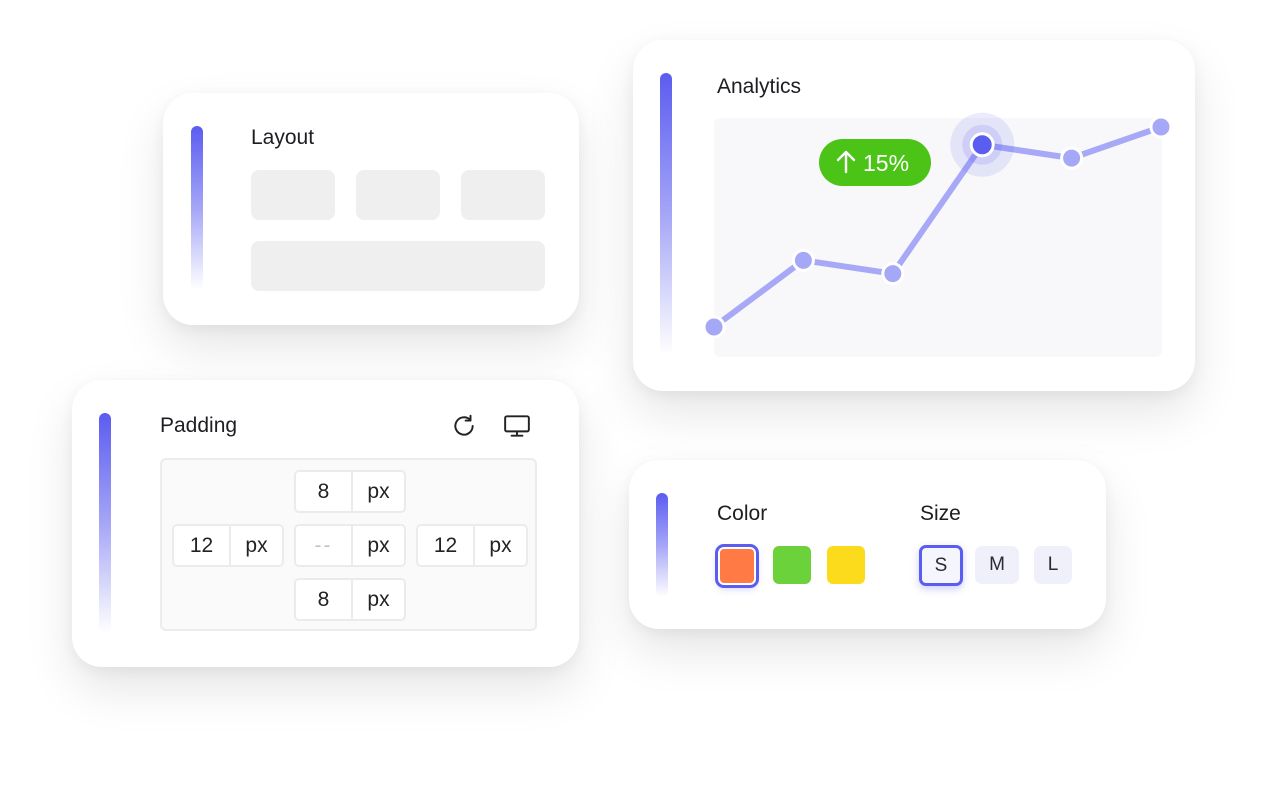  What do you see at coordinates (982, 145) in the screenshot?
I see `highlighted-data-point` at bounding box center [982, 145].